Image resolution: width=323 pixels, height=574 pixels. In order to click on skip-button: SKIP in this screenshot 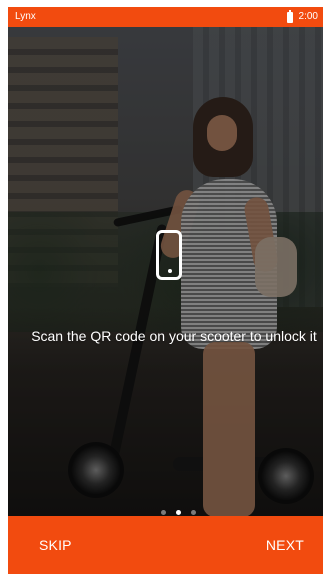, I will do `click(55, 545)`.